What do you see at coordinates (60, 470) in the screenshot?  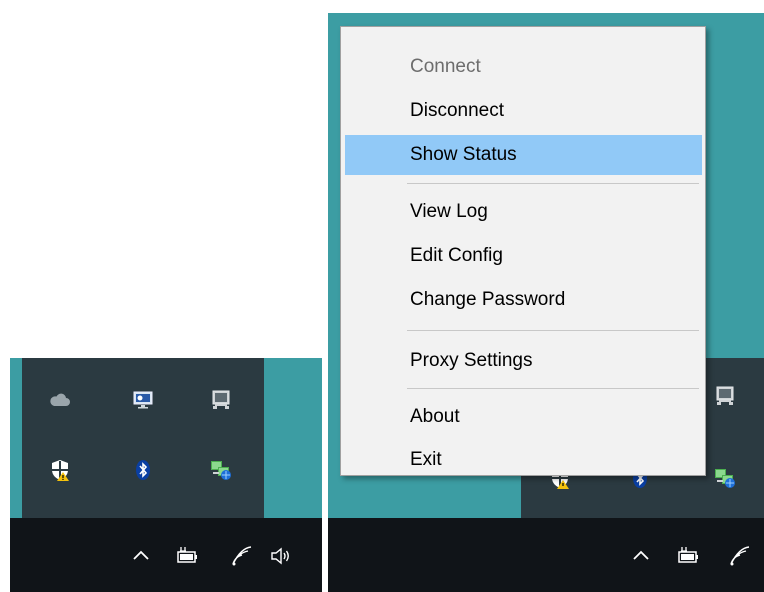 I see `security-shield-warning-icon` at bounding box center [60, 470].